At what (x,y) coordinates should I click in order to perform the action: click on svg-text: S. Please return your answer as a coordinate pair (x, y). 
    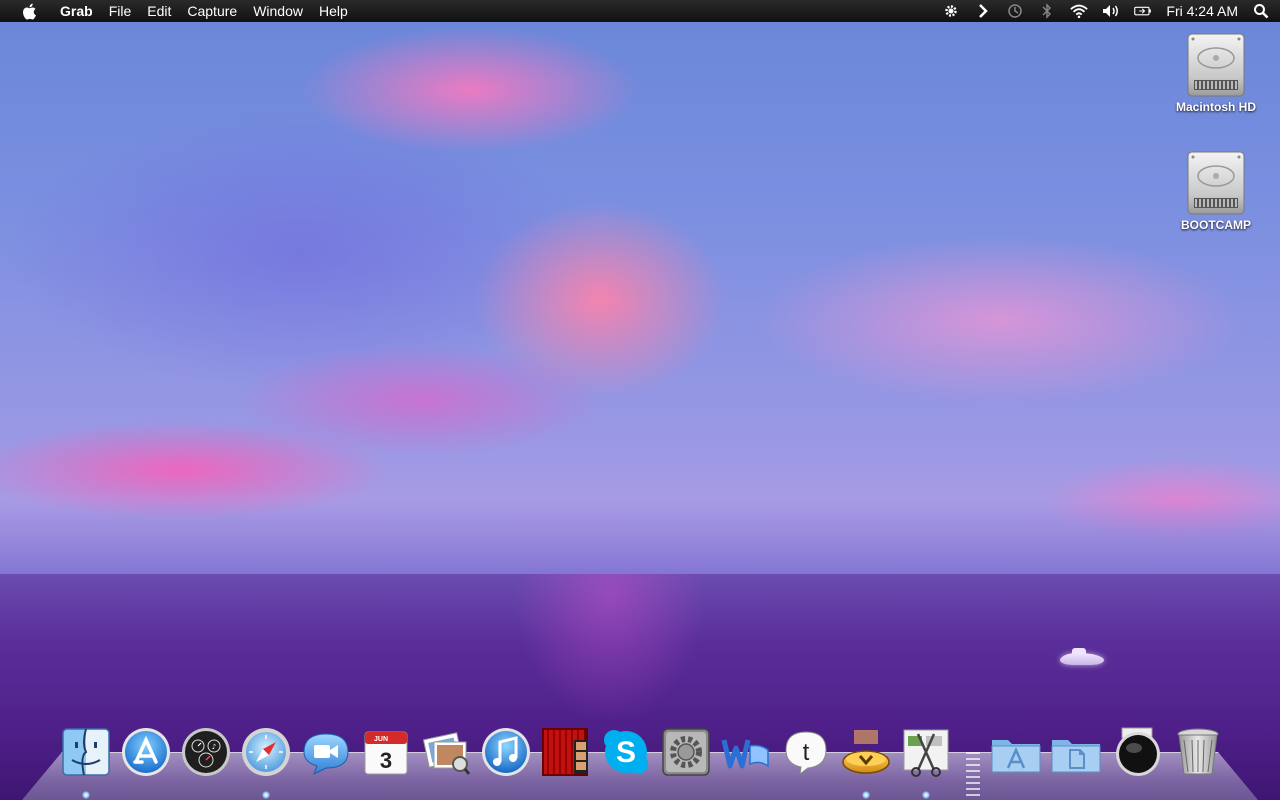
    Looking at the image, I should click on (626, 752).